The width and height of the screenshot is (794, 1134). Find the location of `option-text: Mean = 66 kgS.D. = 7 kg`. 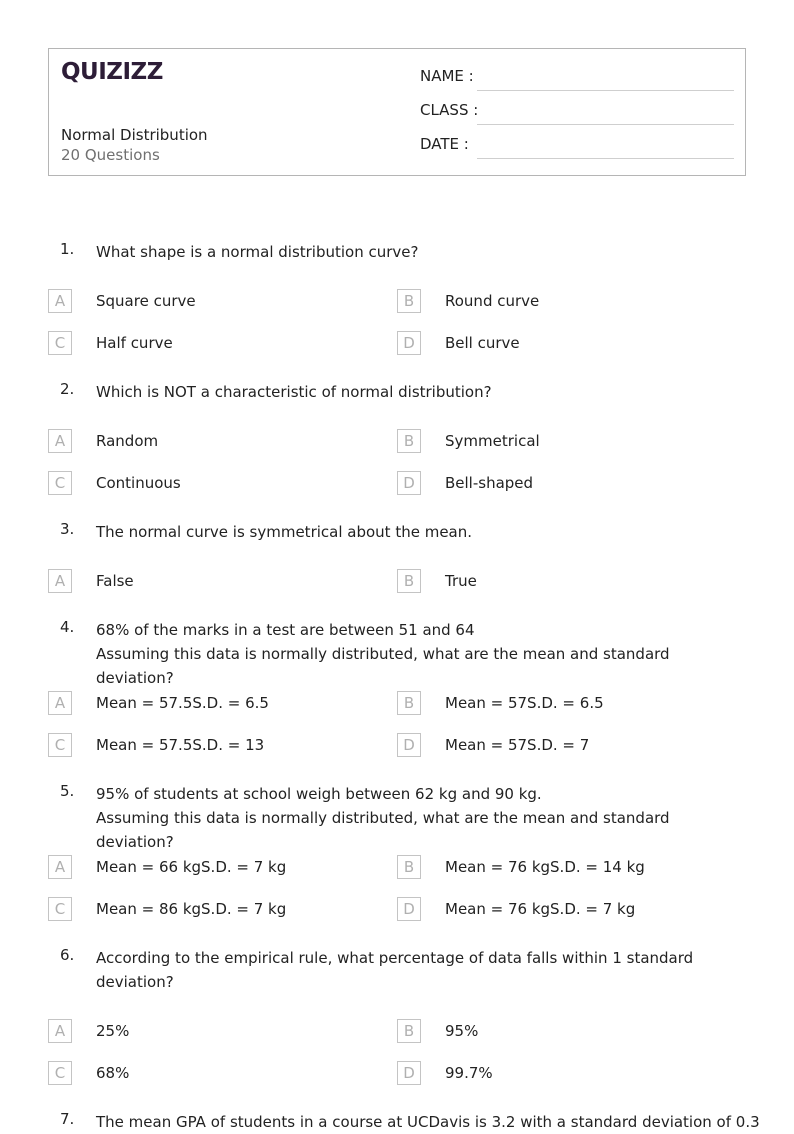

option-text: Mean = 66 kgS.D. = 7 kg is located at coordinates (191, 867).